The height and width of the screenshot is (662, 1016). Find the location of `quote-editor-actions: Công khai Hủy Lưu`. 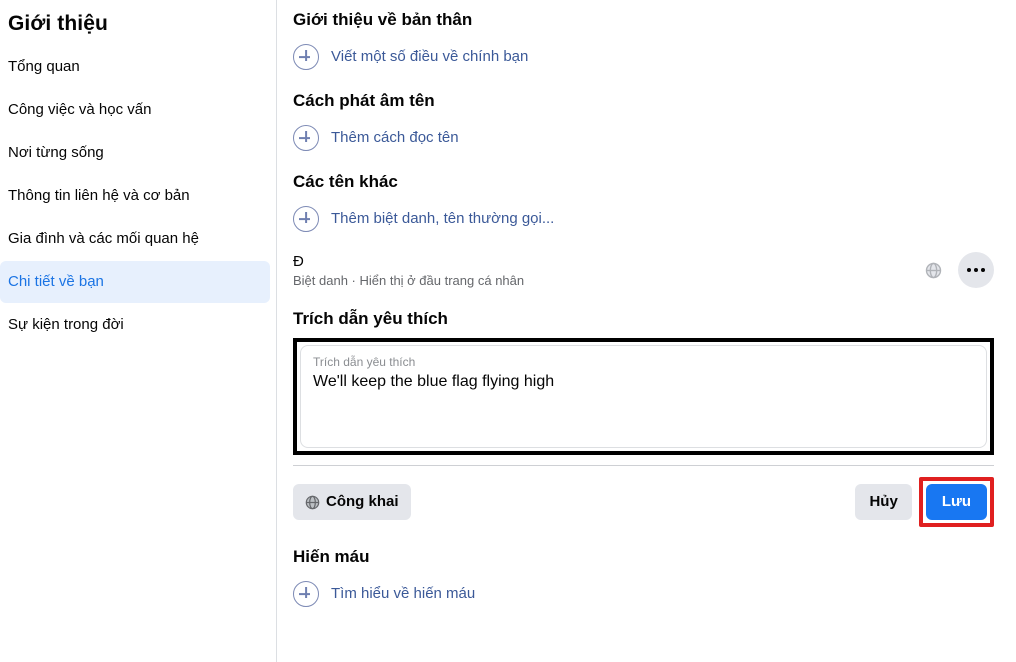

quote-editor-actions: Công khai Hủy Lưu is located at coordinates (643, 500).